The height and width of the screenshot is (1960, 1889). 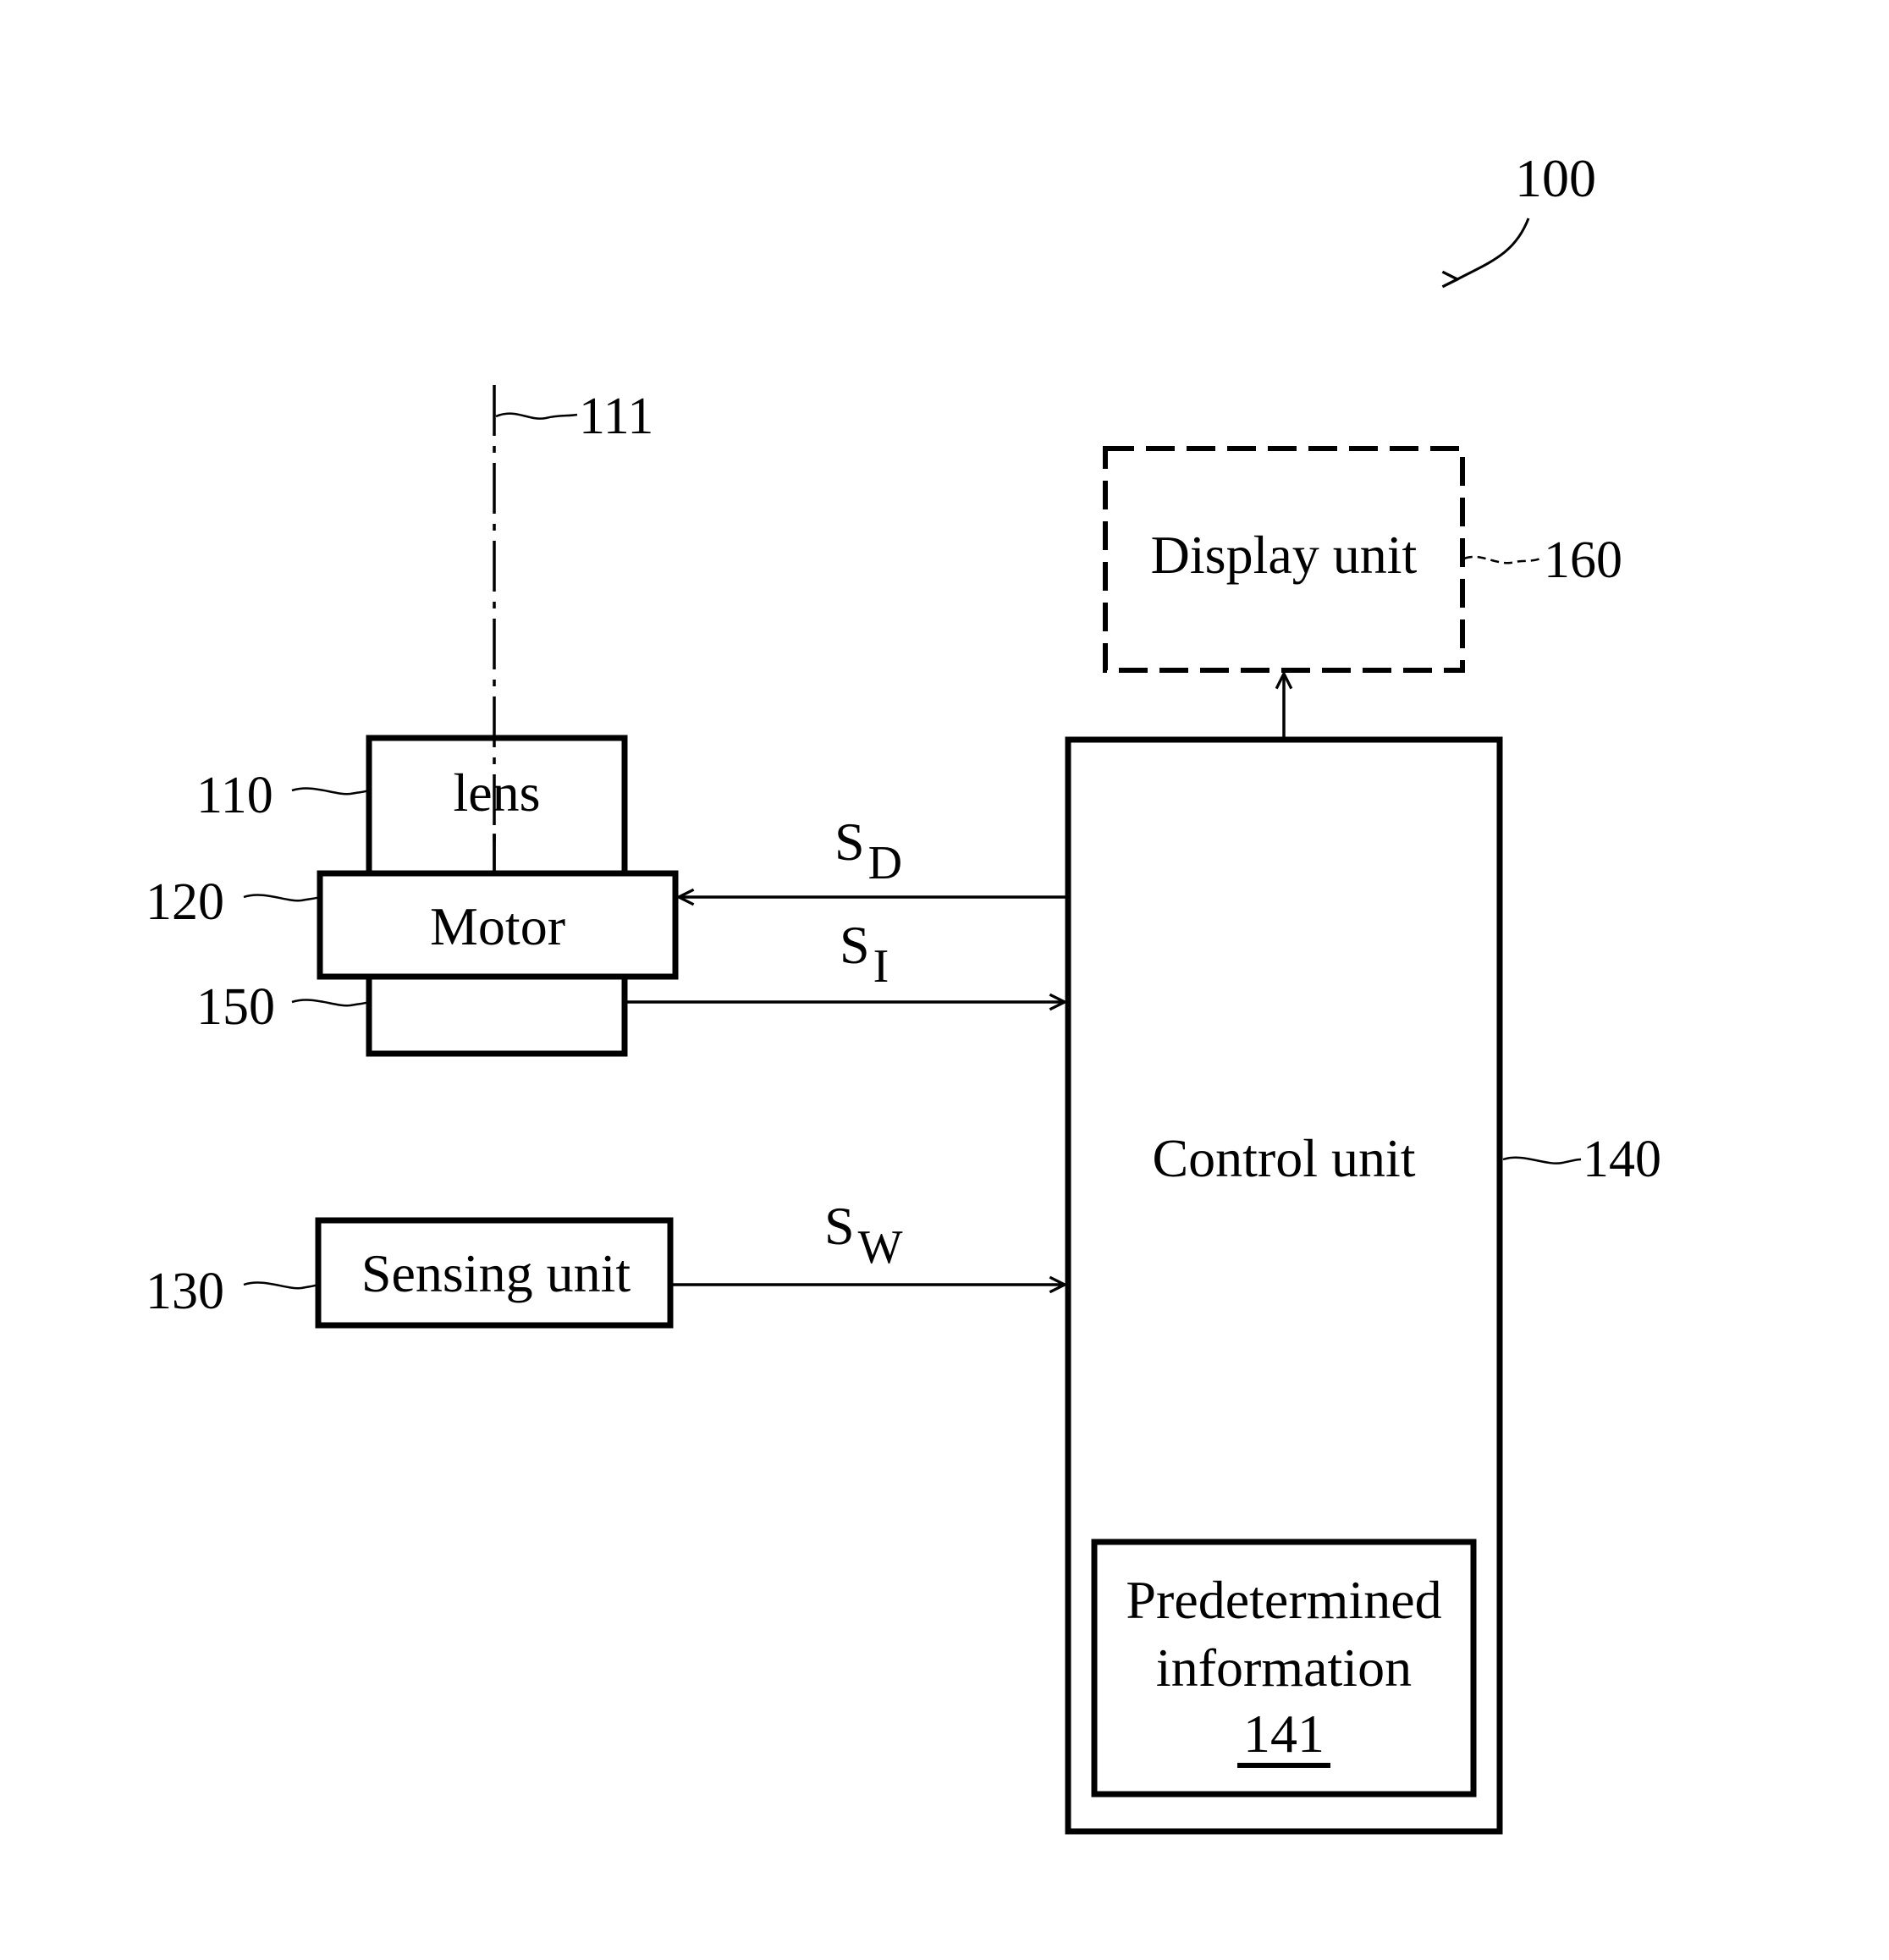 I want to click on sensing-unit-leader, so click(x=281, y=1285).